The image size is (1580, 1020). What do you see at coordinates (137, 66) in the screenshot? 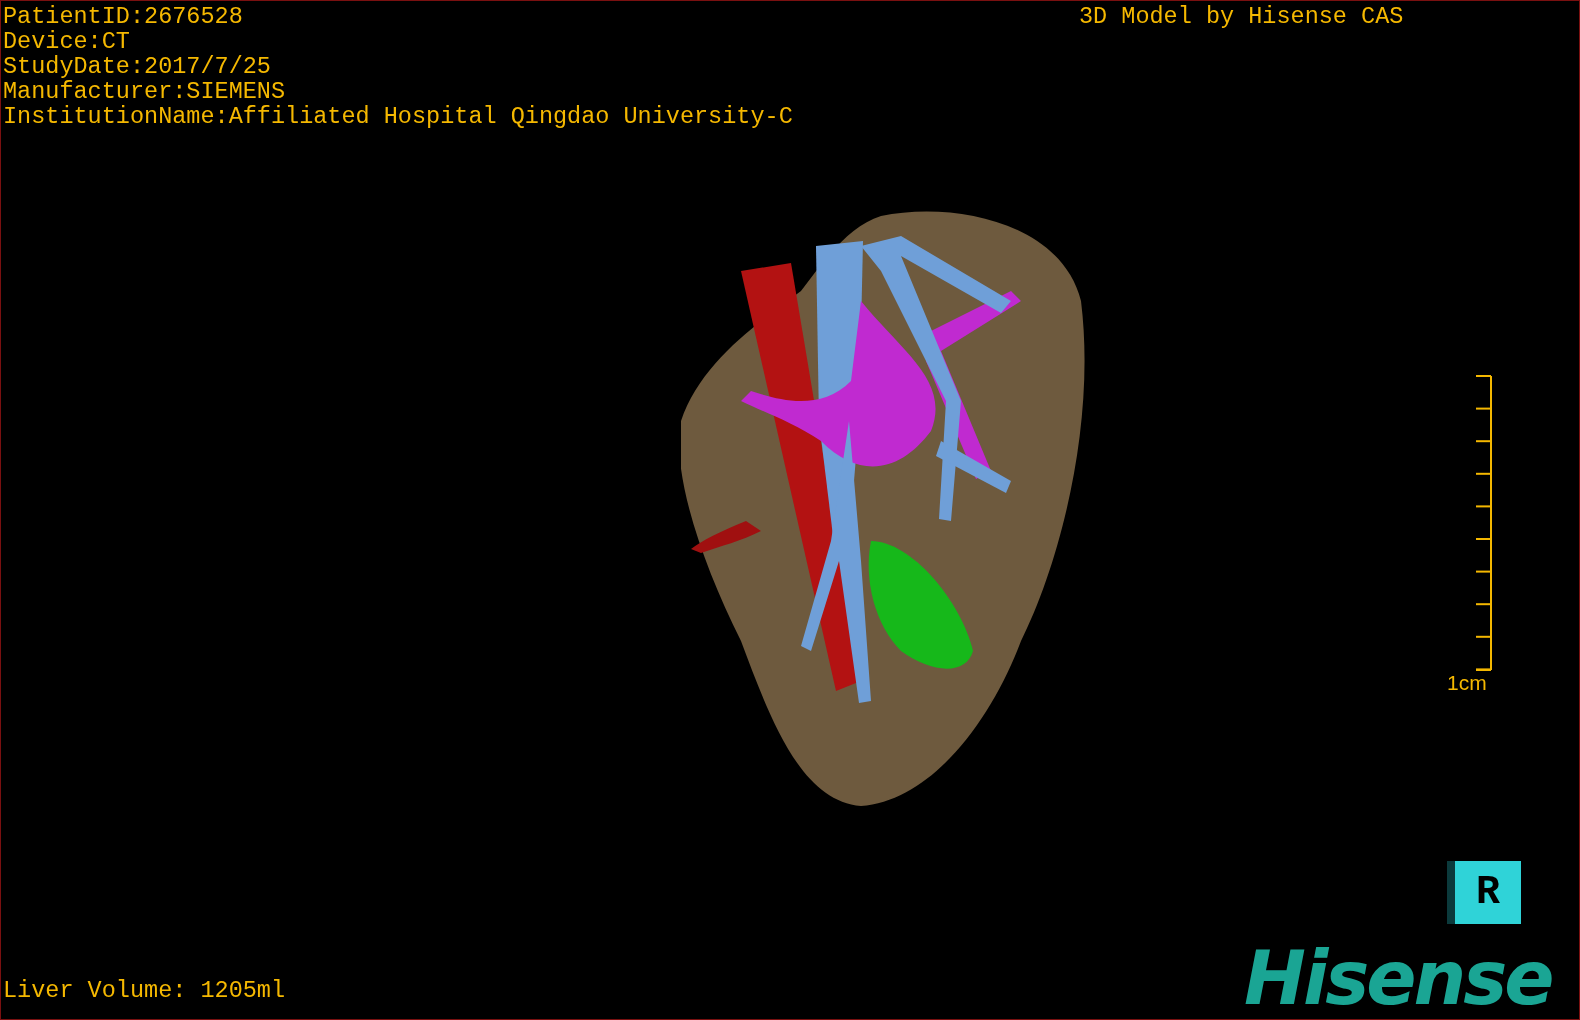
I see `patient-info-line: StudyDate:2017/7/25` at bounding box center [137, 66].